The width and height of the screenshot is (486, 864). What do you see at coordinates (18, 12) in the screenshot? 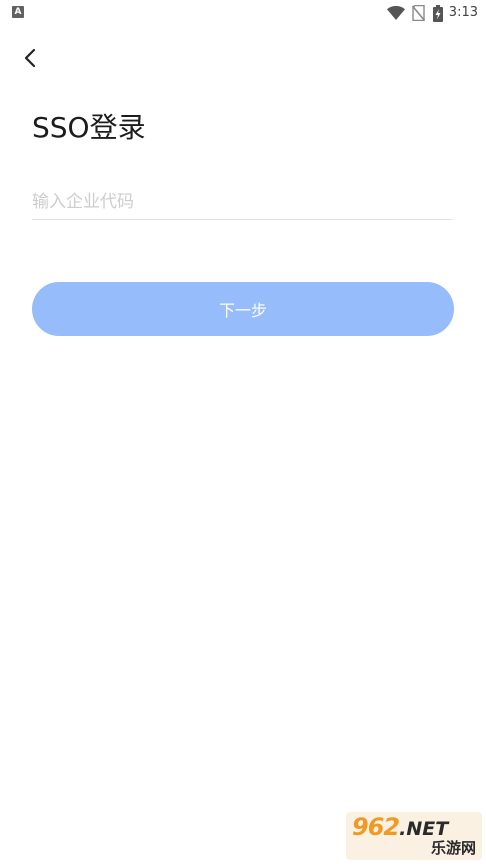
I see `notification-app-icon: A` at bounding box center [18, 12].